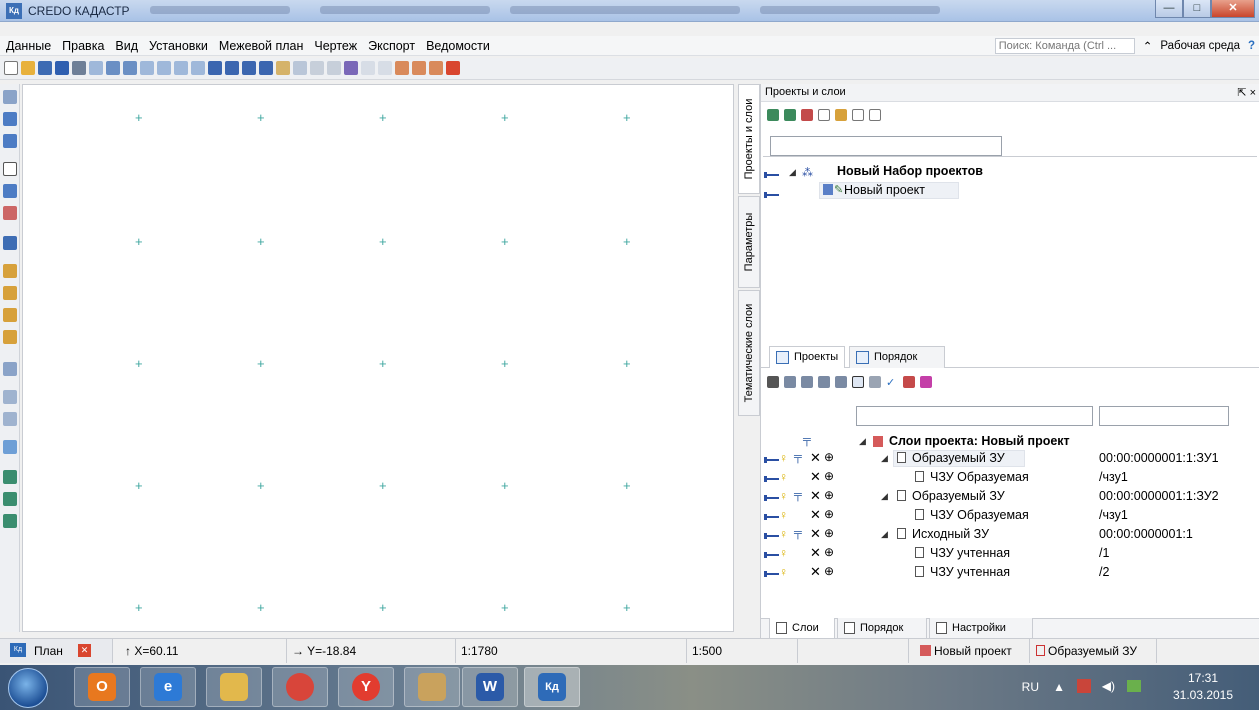  I want to click on layer-row: ♀ ✕ ⊕ ЧЗУ учтенная /1, so click(1010, 554).